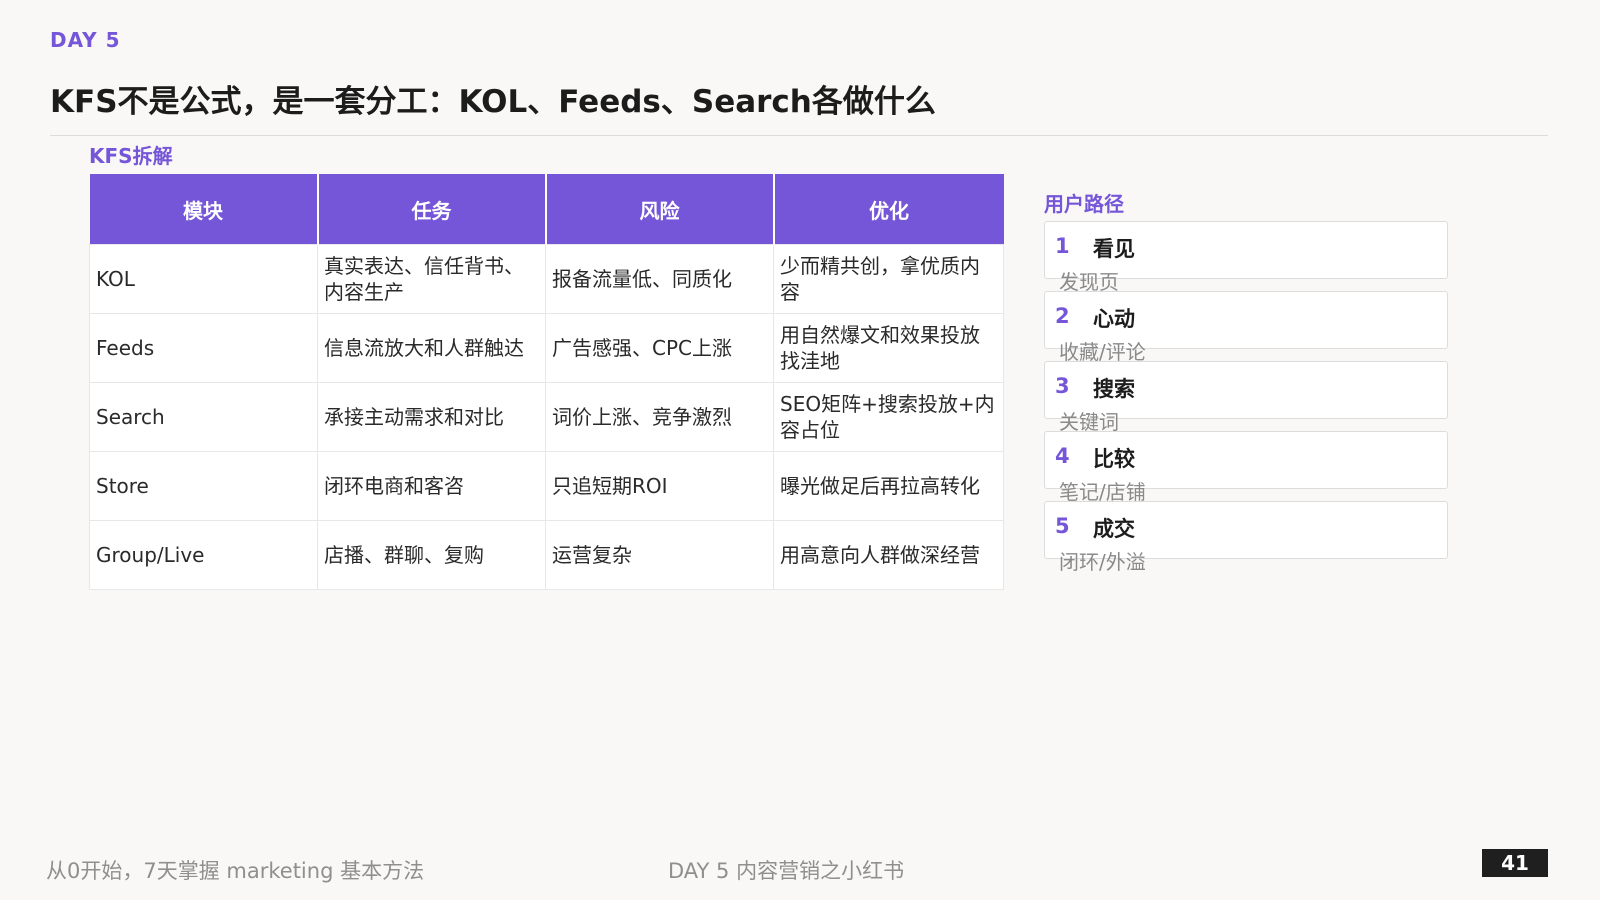 This screenshot has width=1600, height=900. I want to click on table-row: Store 闭环电商和客咨 只追短期ROI 曝光做足后再拉高转化, so click(546, 486).